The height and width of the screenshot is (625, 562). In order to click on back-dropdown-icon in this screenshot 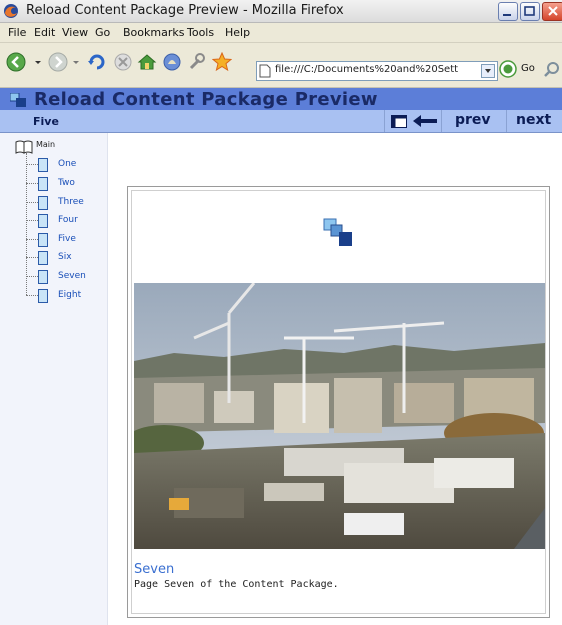, I will do `click(38, 62)`.